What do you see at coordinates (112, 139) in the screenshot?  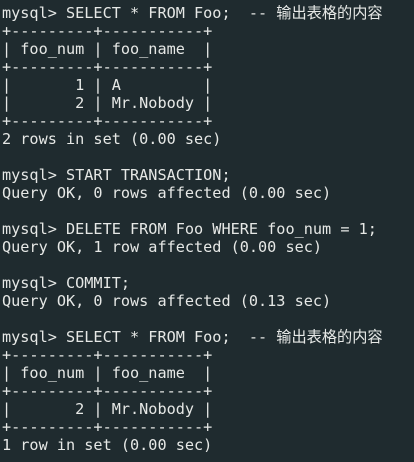 I see `result-summary: 2 rows in set (0.00 sec)` at bounding box center [112, 139].